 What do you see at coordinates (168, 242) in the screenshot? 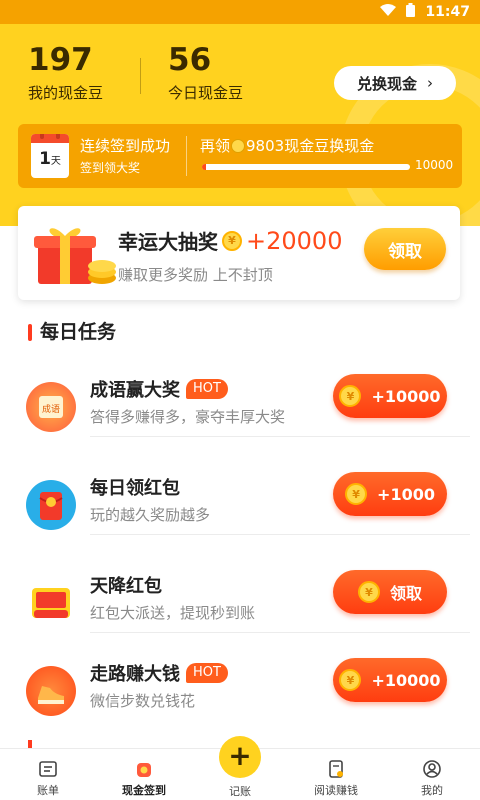
I see `lottery-title-text: 幸运大抽奖` at bounding box center [168, 242].